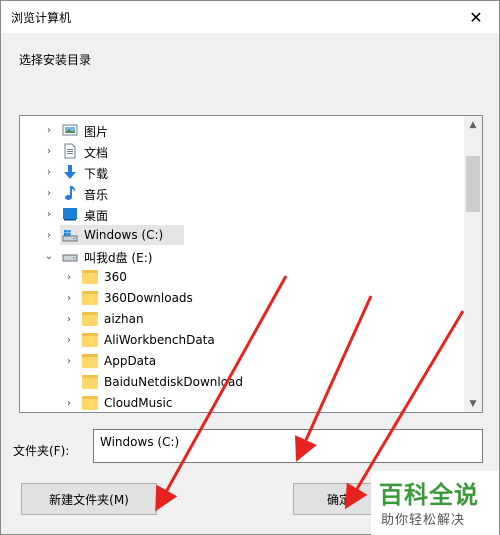 The width and height of the screenshot is (500, 535). Describe the element at coordinates (70, 130) in the screenshot. I see `pictures-icon` at that location.